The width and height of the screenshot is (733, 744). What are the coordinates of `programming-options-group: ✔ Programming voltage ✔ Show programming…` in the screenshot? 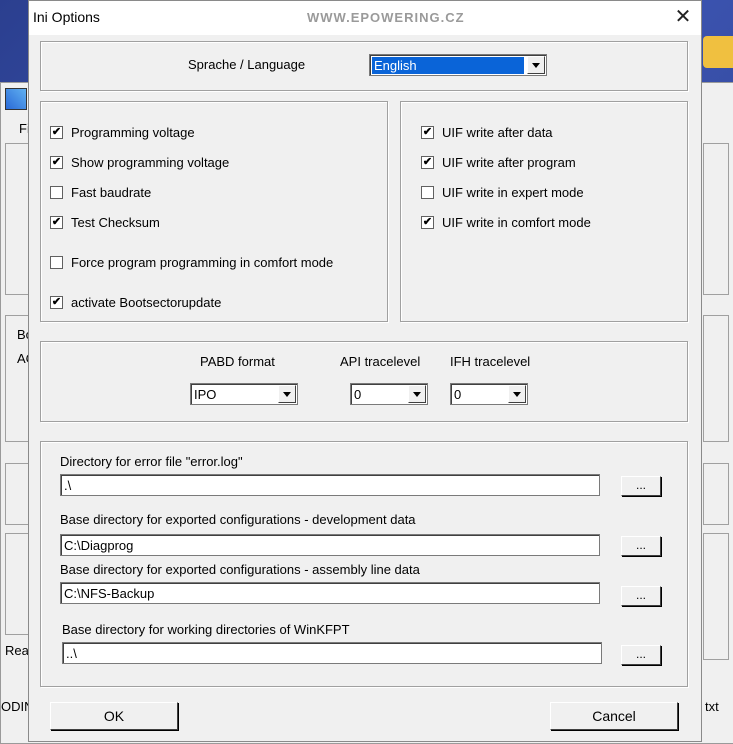 It's located at (214, 211).